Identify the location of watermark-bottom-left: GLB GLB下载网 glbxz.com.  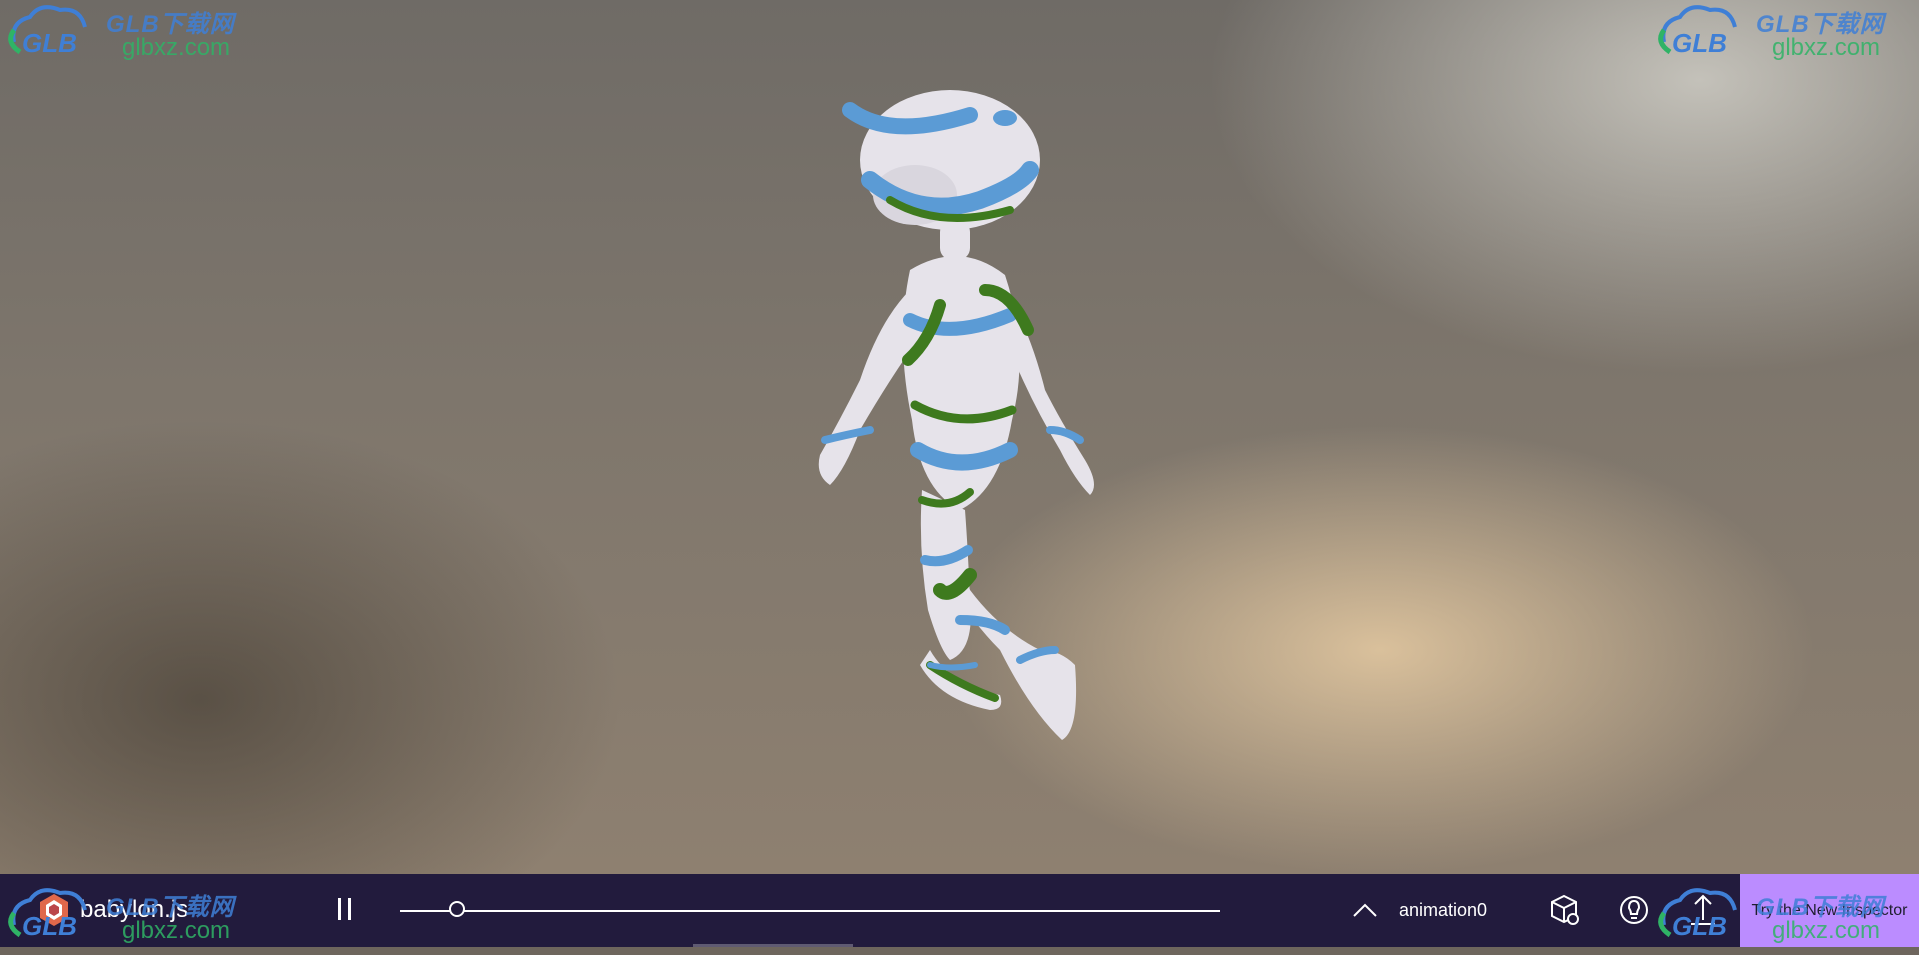
(140, 920).